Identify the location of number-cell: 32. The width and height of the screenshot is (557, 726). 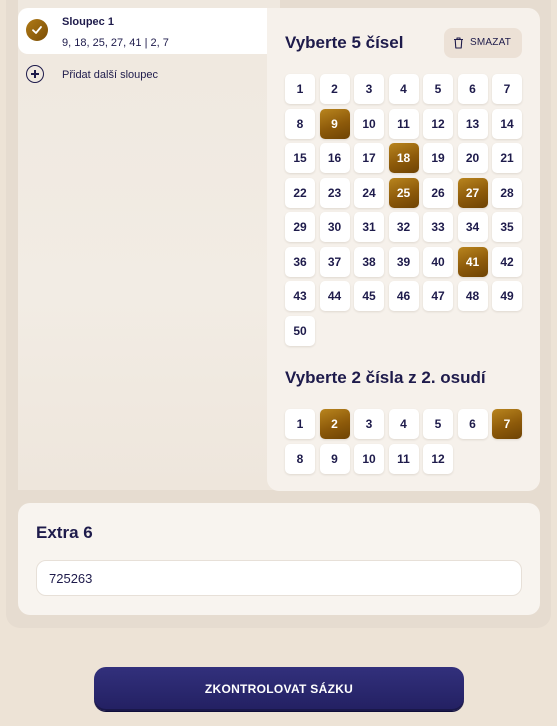
(403, 227).